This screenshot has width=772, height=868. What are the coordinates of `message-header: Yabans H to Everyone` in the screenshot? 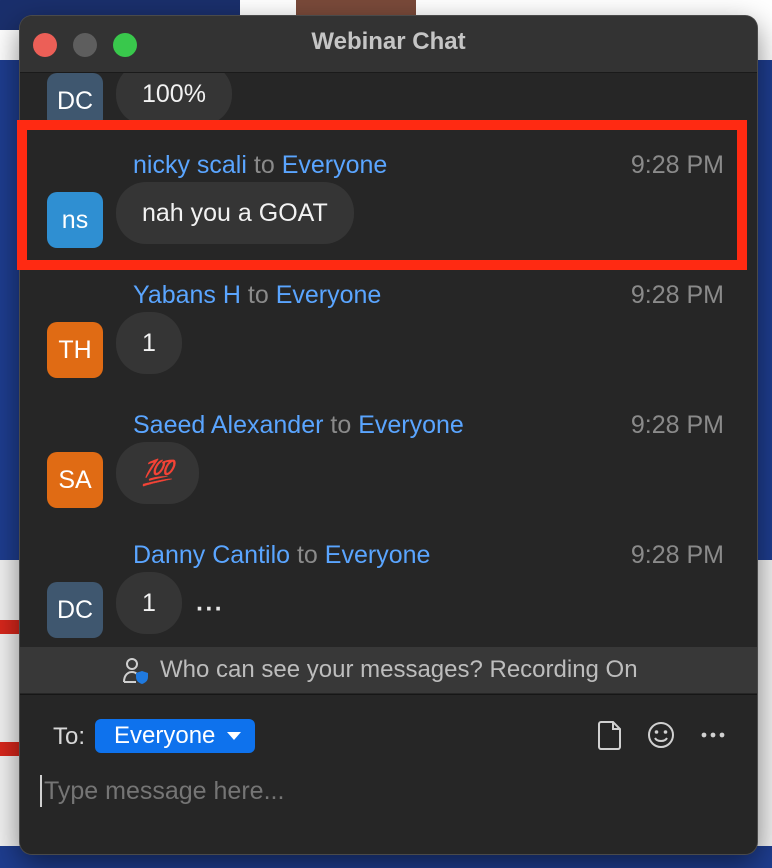 It's located at (257, 295).